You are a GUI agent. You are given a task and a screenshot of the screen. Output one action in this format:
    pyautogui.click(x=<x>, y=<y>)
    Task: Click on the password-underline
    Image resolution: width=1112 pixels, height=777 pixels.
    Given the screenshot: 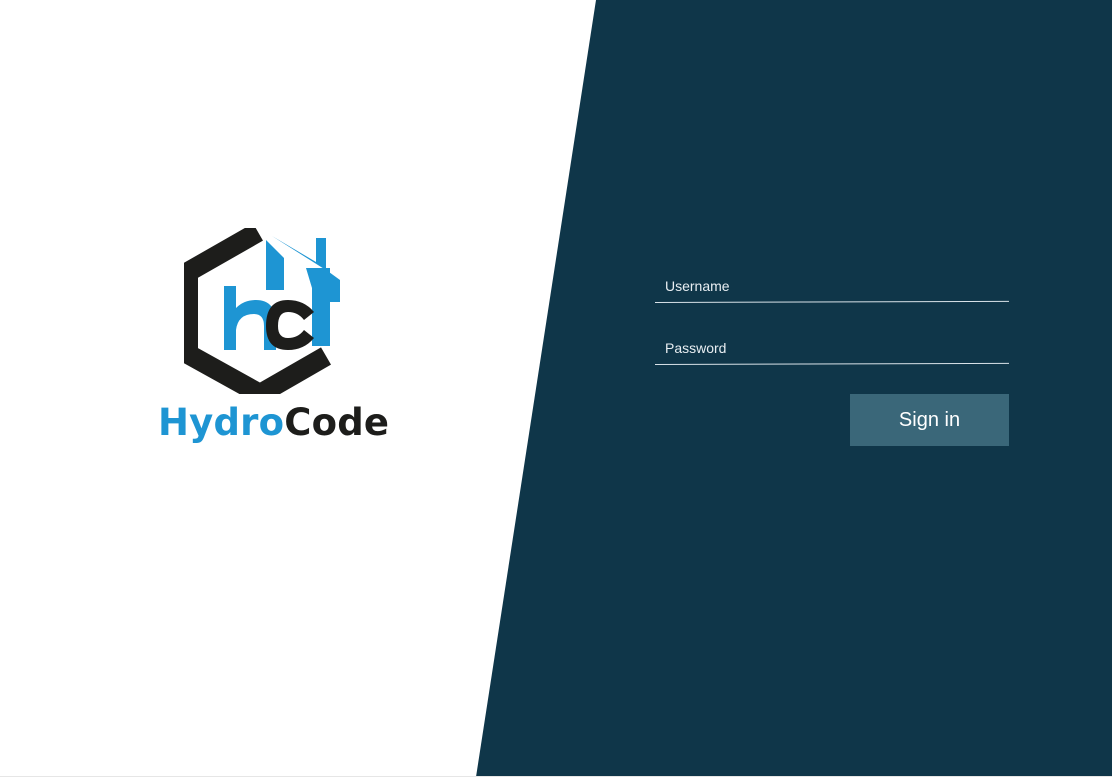 What is the action you would take?
    pyautogui.click(x=831, y=363)
    